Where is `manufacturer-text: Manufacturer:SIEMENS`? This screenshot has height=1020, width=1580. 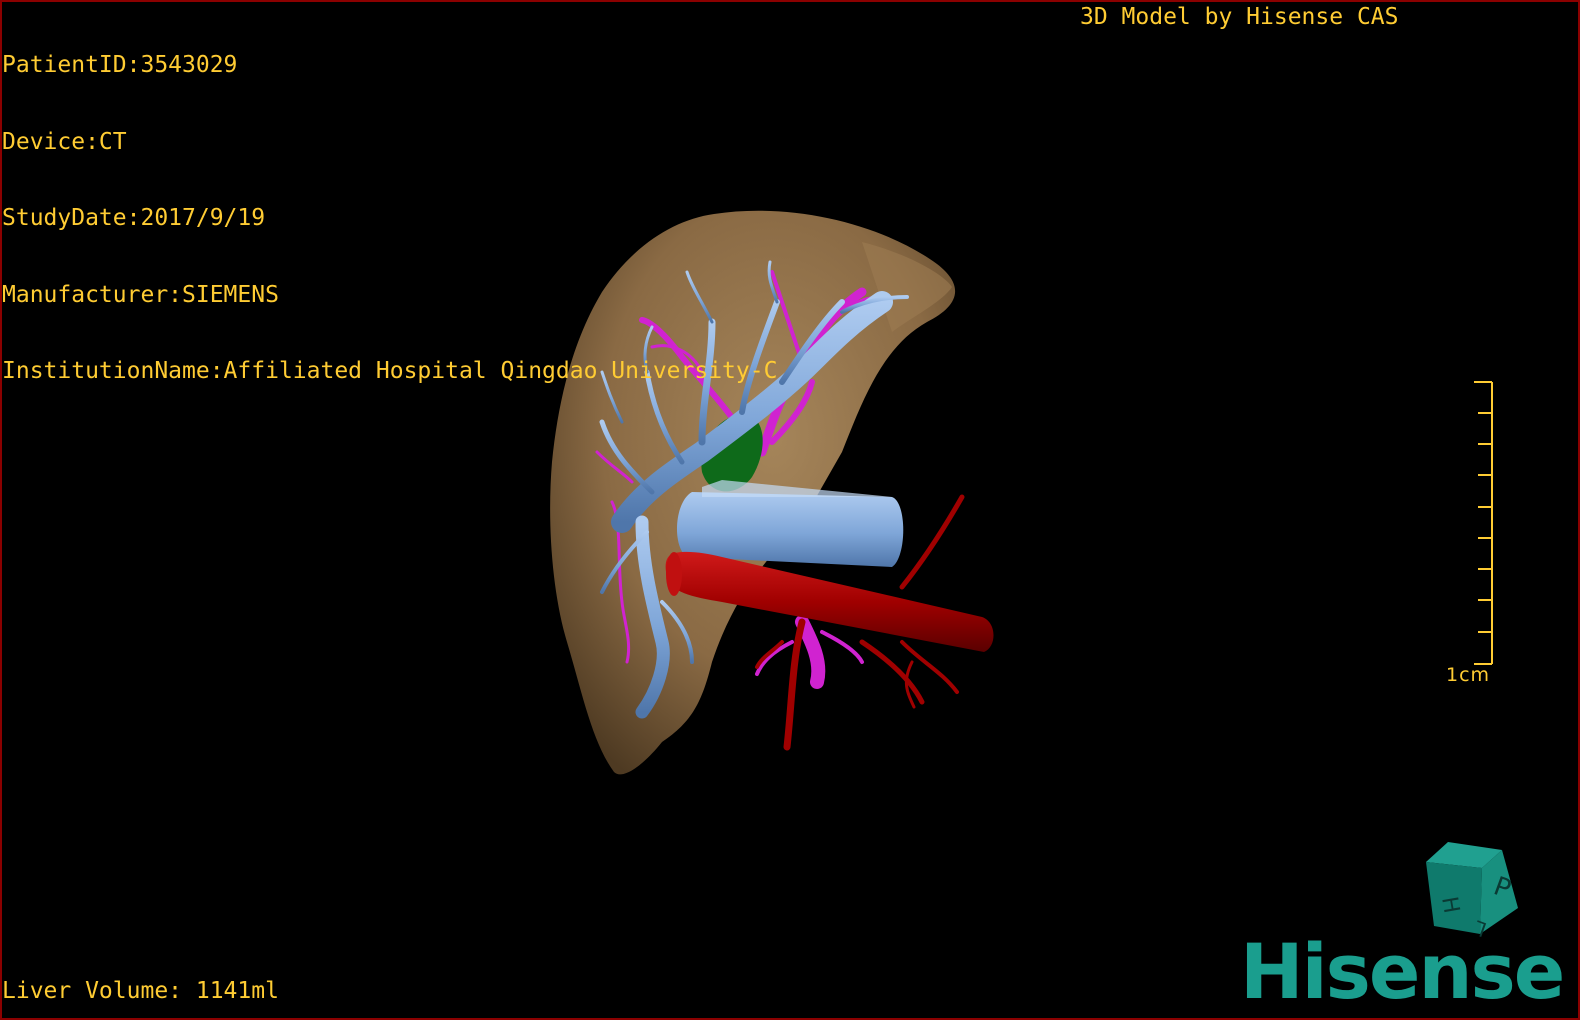 manufacturer-text: Manufacturer:SIEMENS is located at coordinates (140, 294).